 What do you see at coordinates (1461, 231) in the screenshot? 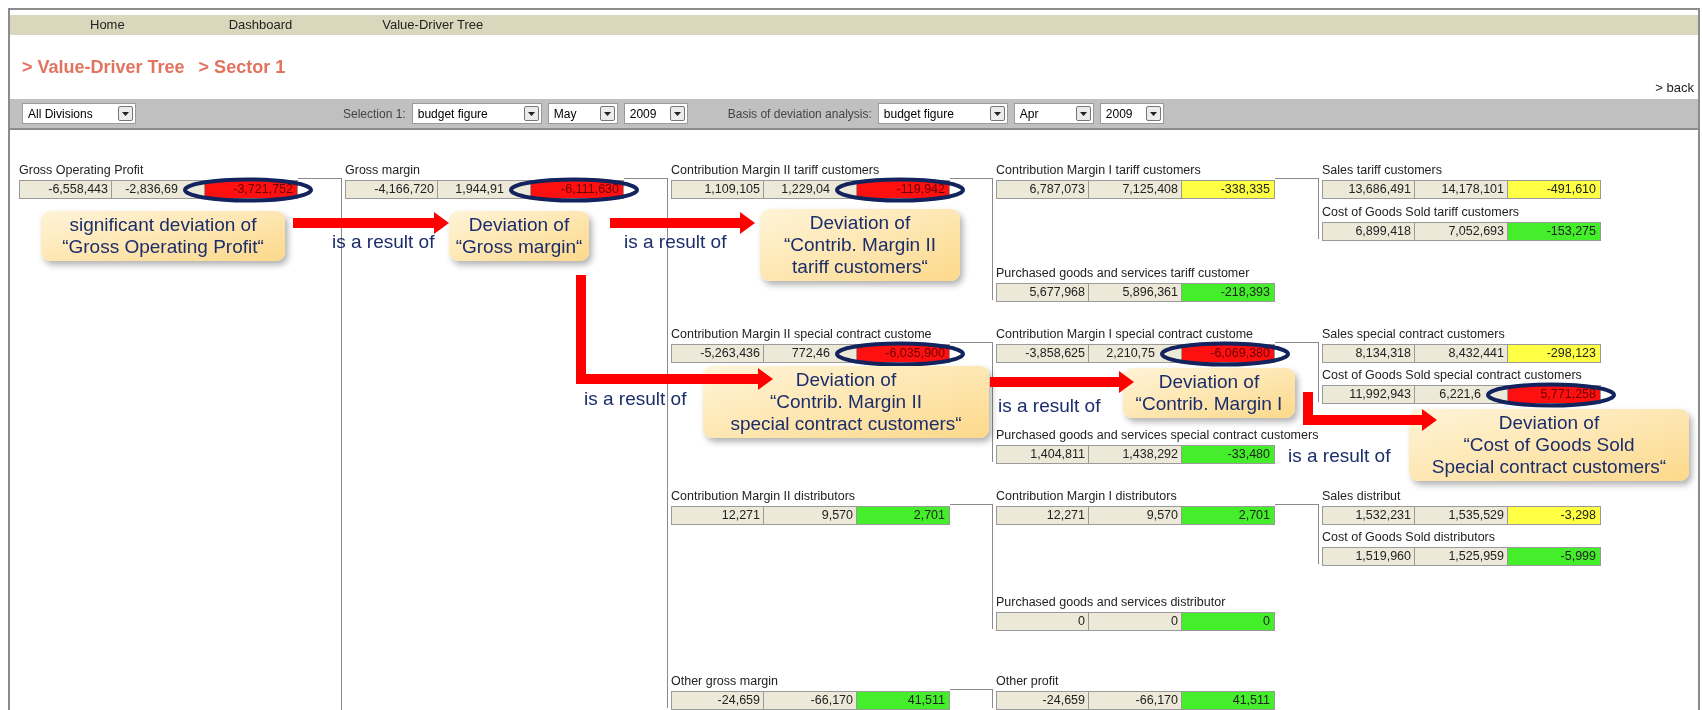
I see `value-cell: 7,052,693` at bounding box center [1461, 231].